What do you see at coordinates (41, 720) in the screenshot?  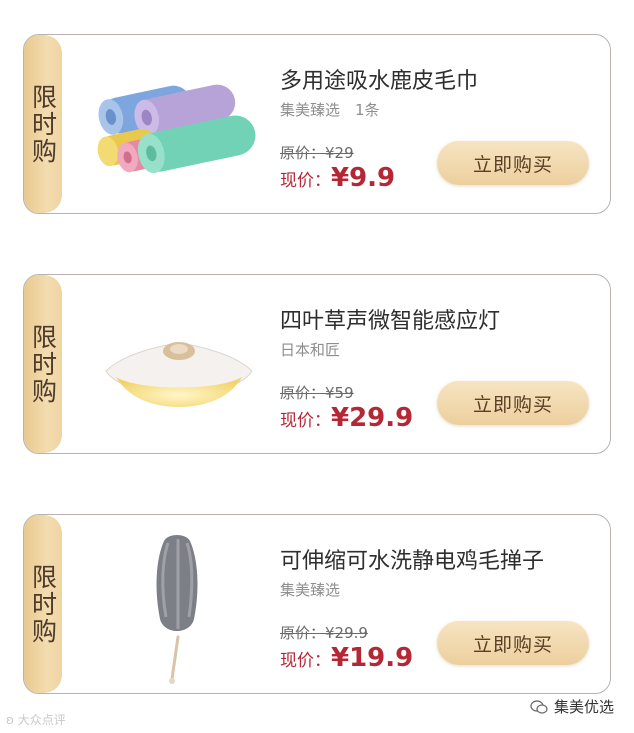 I see `watermark-left-text: 大众点评` at bounding box center [41, 720].